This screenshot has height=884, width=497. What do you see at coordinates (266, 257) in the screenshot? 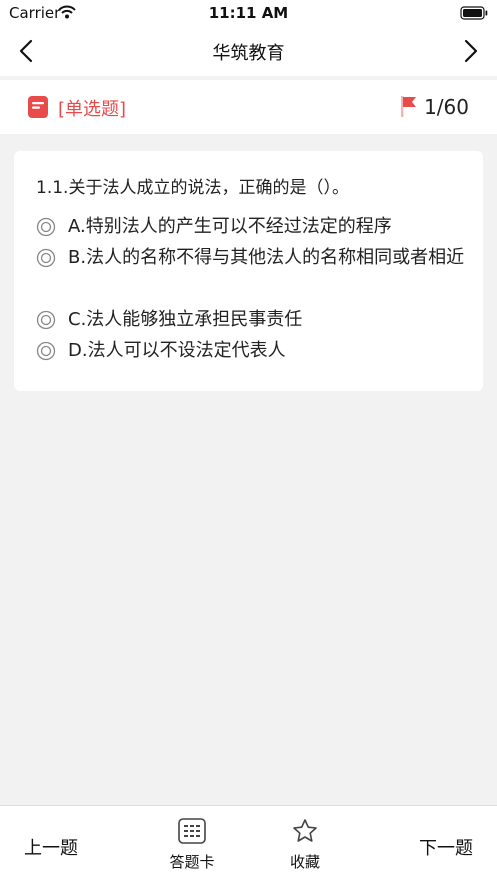
I see `option-label: B.法人的名称不得与其他法人的名称相同或者相近` at bounding box center [266, 257].